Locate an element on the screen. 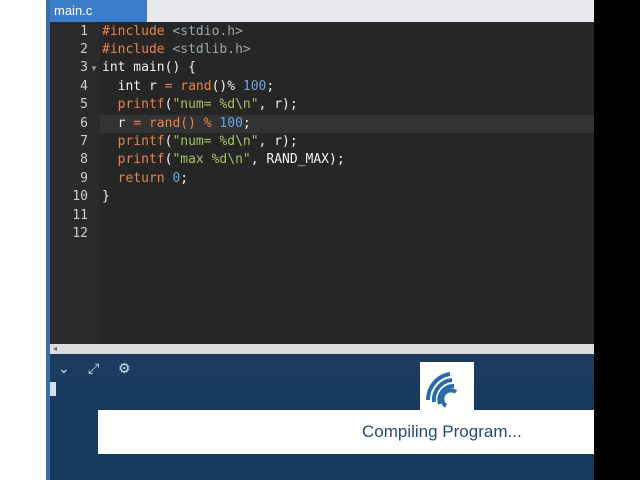 The image size is (640, 480). code-token: <stdio.h> is located at coordinates (207, 31).